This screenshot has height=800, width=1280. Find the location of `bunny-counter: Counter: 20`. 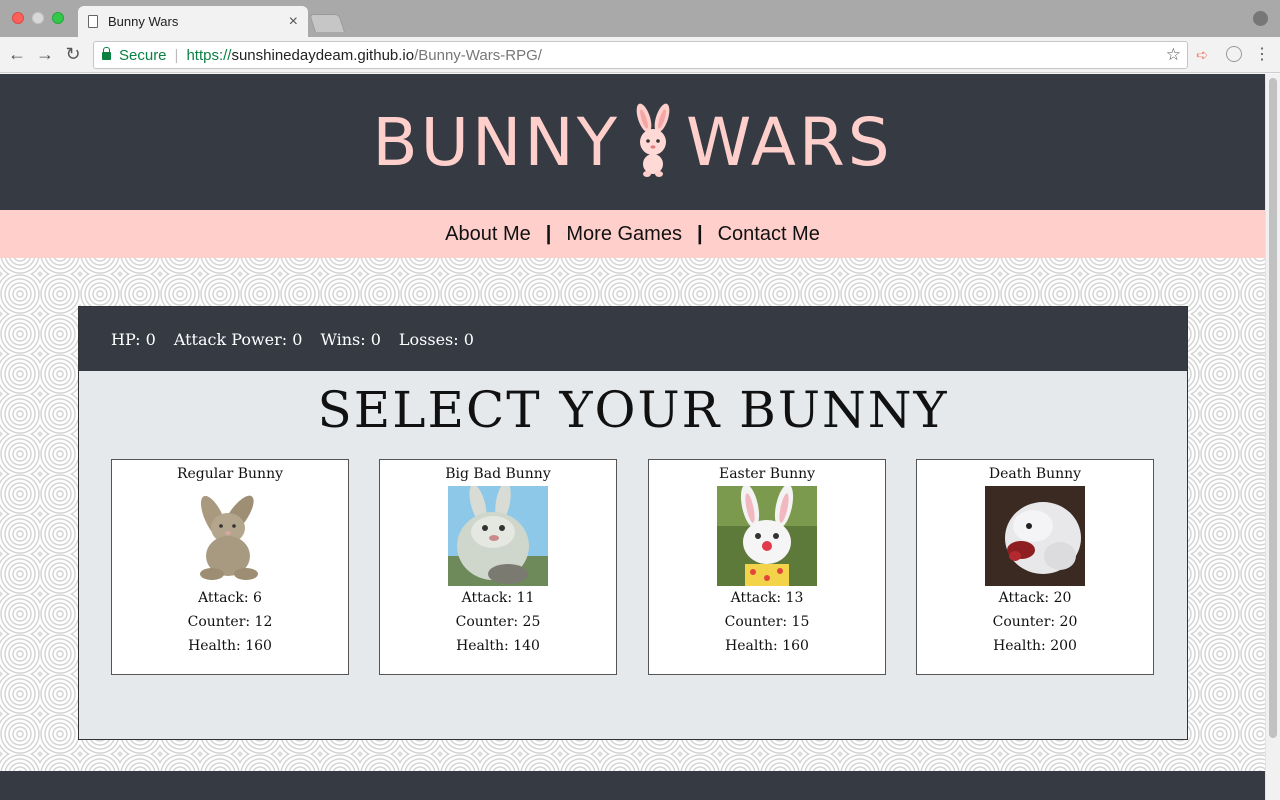

bunny-counter: Counter: 20 is located at coordinates (1035, 622).